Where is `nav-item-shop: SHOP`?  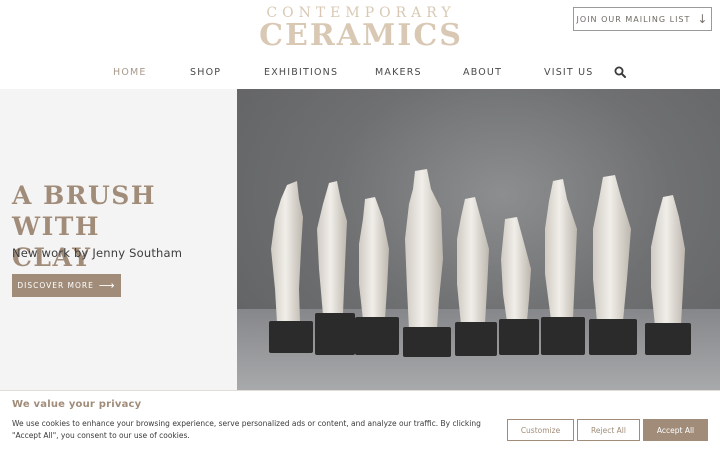
nav-item-shop: SHOP is located at coordinates (205, 72).